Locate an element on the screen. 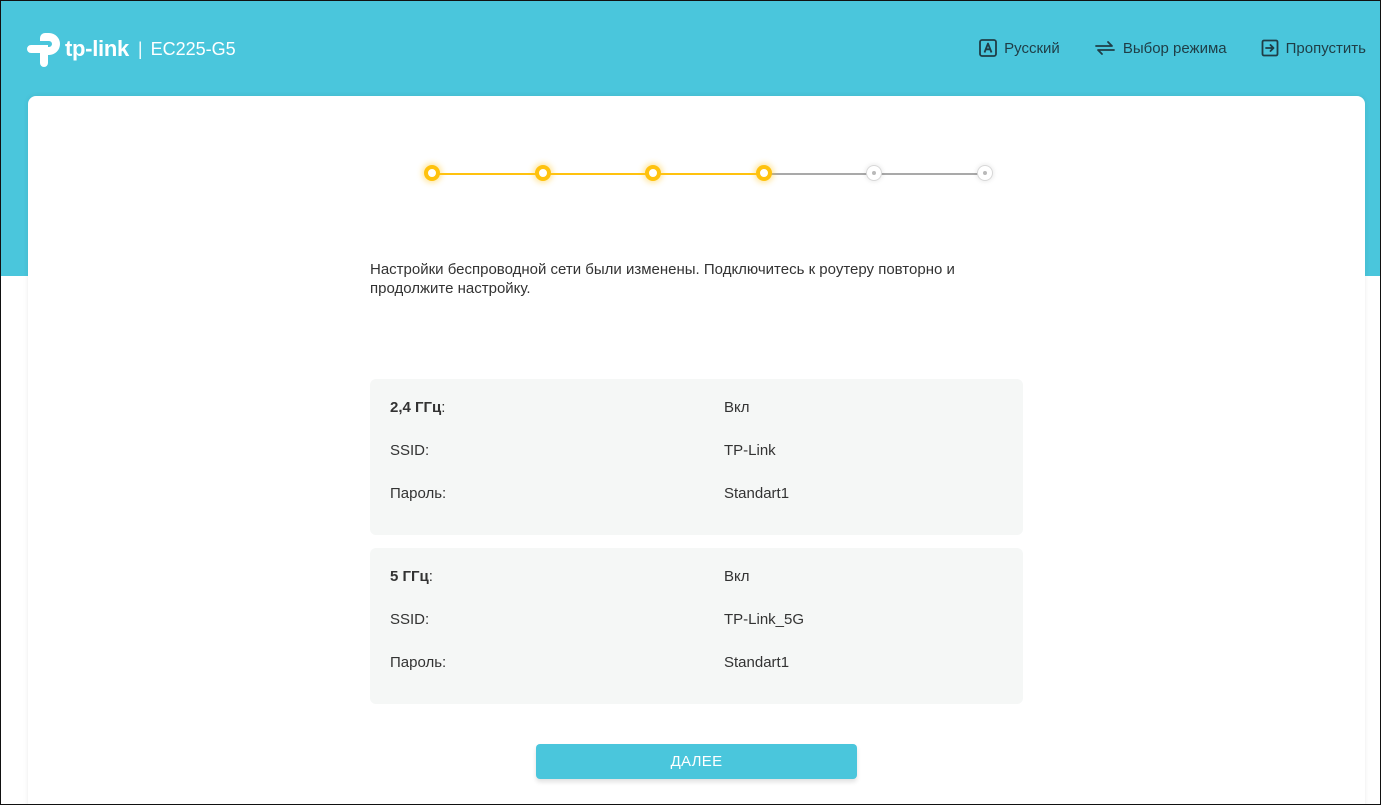  band-row: 2,4 ГГц: Вкл is located at coordinates (696, 409).